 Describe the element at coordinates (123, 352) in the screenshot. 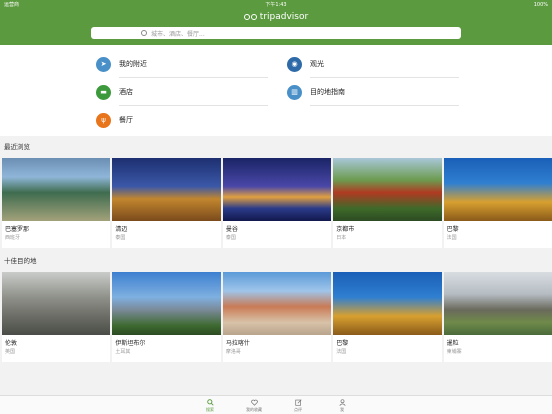

I see `destination-country: 土耳其` at that location.